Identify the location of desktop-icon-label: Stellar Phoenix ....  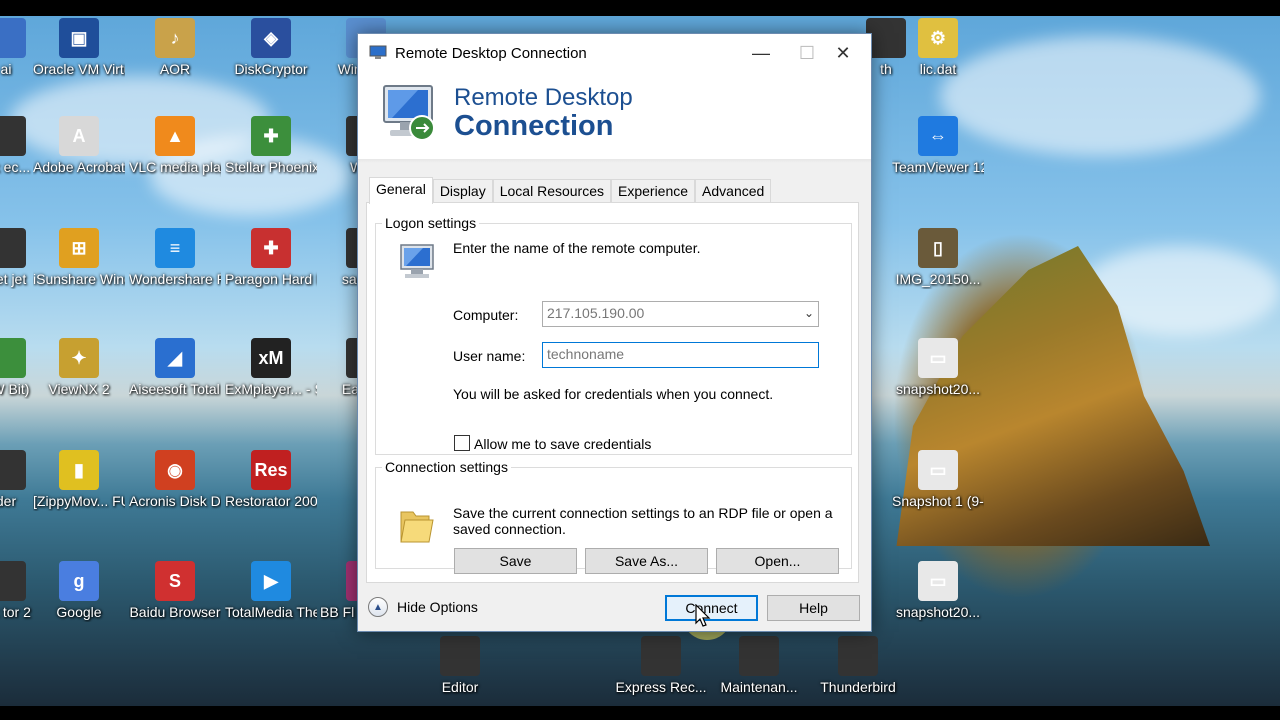
(271, 167).